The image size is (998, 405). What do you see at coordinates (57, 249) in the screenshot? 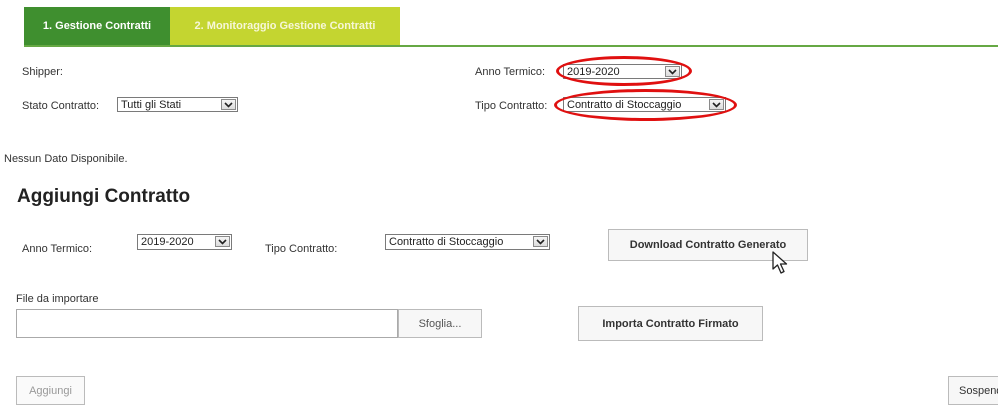
I see `add-anno-termico-label: Anno Termico:` at bounding box center [57, 249].